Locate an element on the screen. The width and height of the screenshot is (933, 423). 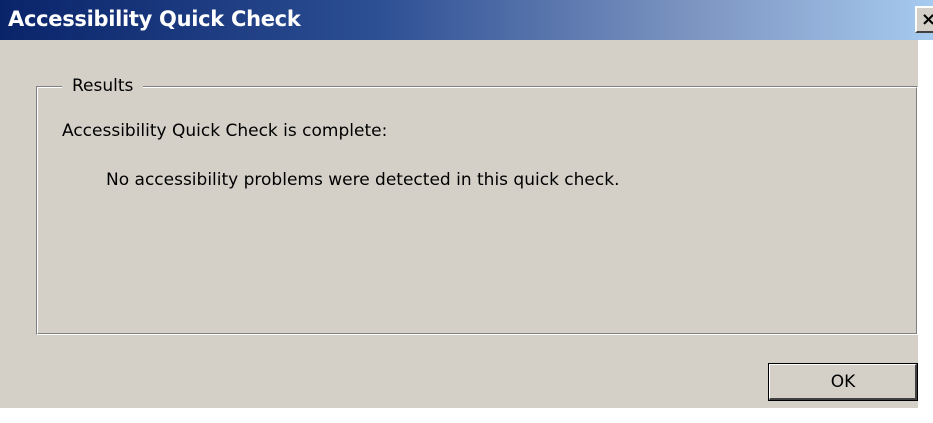
ok-button: OK is located at coordinates (843, 382).